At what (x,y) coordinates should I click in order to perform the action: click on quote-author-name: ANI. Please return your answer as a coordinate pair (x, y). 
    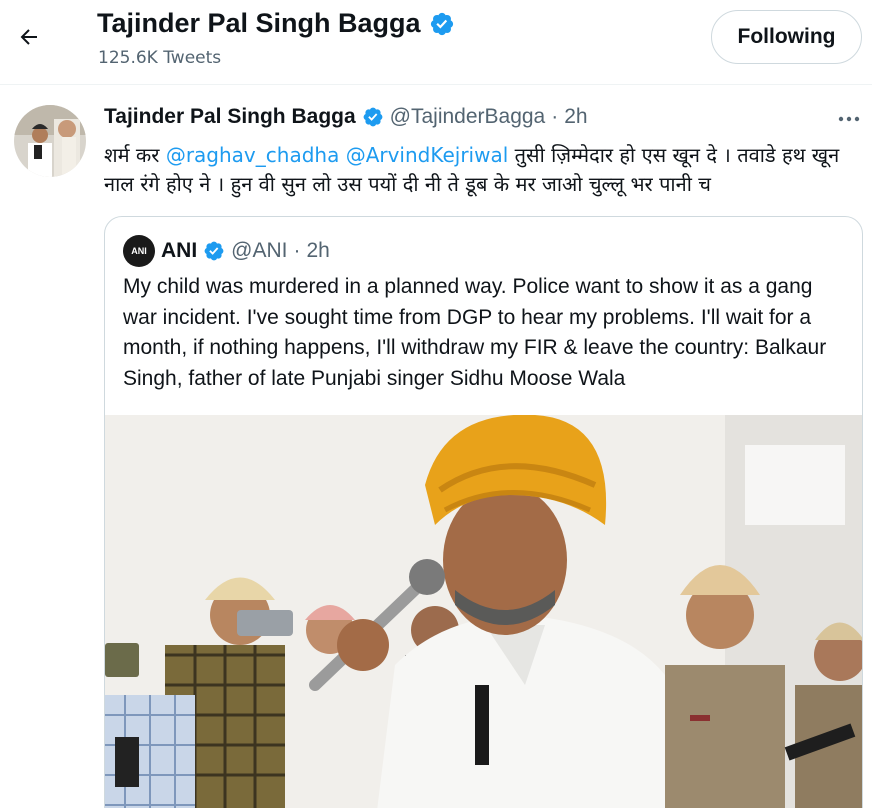
    Looking at the image, I should click on (179, 250).